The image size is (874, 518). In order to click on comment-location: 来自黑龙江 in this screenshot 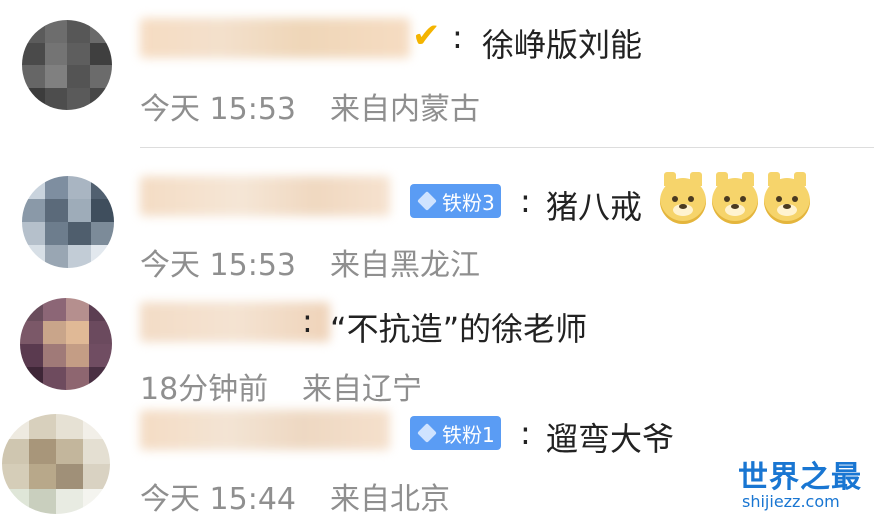, I will do `click(405, 265)`.